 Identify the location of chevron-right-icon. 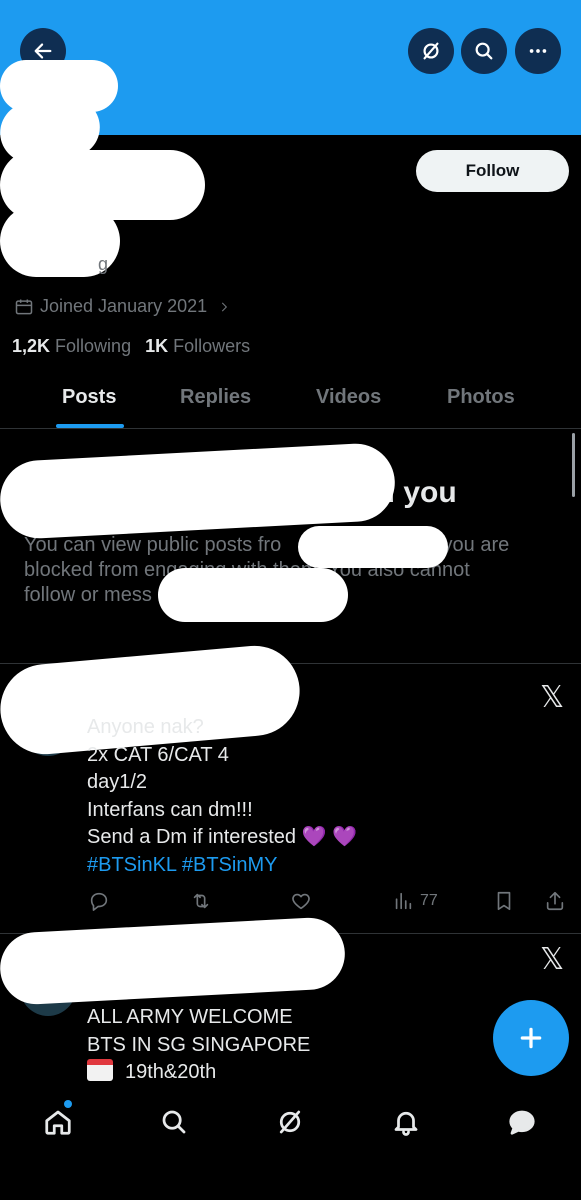
(224, 307).